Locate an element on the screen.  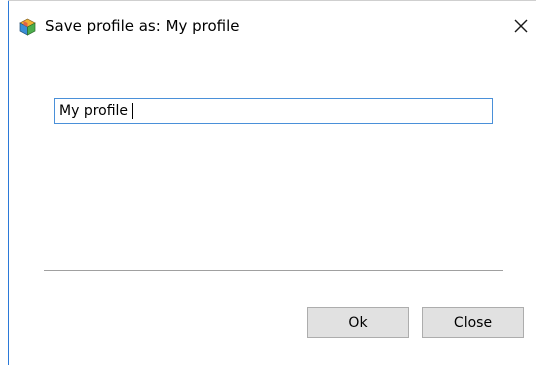
app-cube-icon is located at coordinates (27, 27).